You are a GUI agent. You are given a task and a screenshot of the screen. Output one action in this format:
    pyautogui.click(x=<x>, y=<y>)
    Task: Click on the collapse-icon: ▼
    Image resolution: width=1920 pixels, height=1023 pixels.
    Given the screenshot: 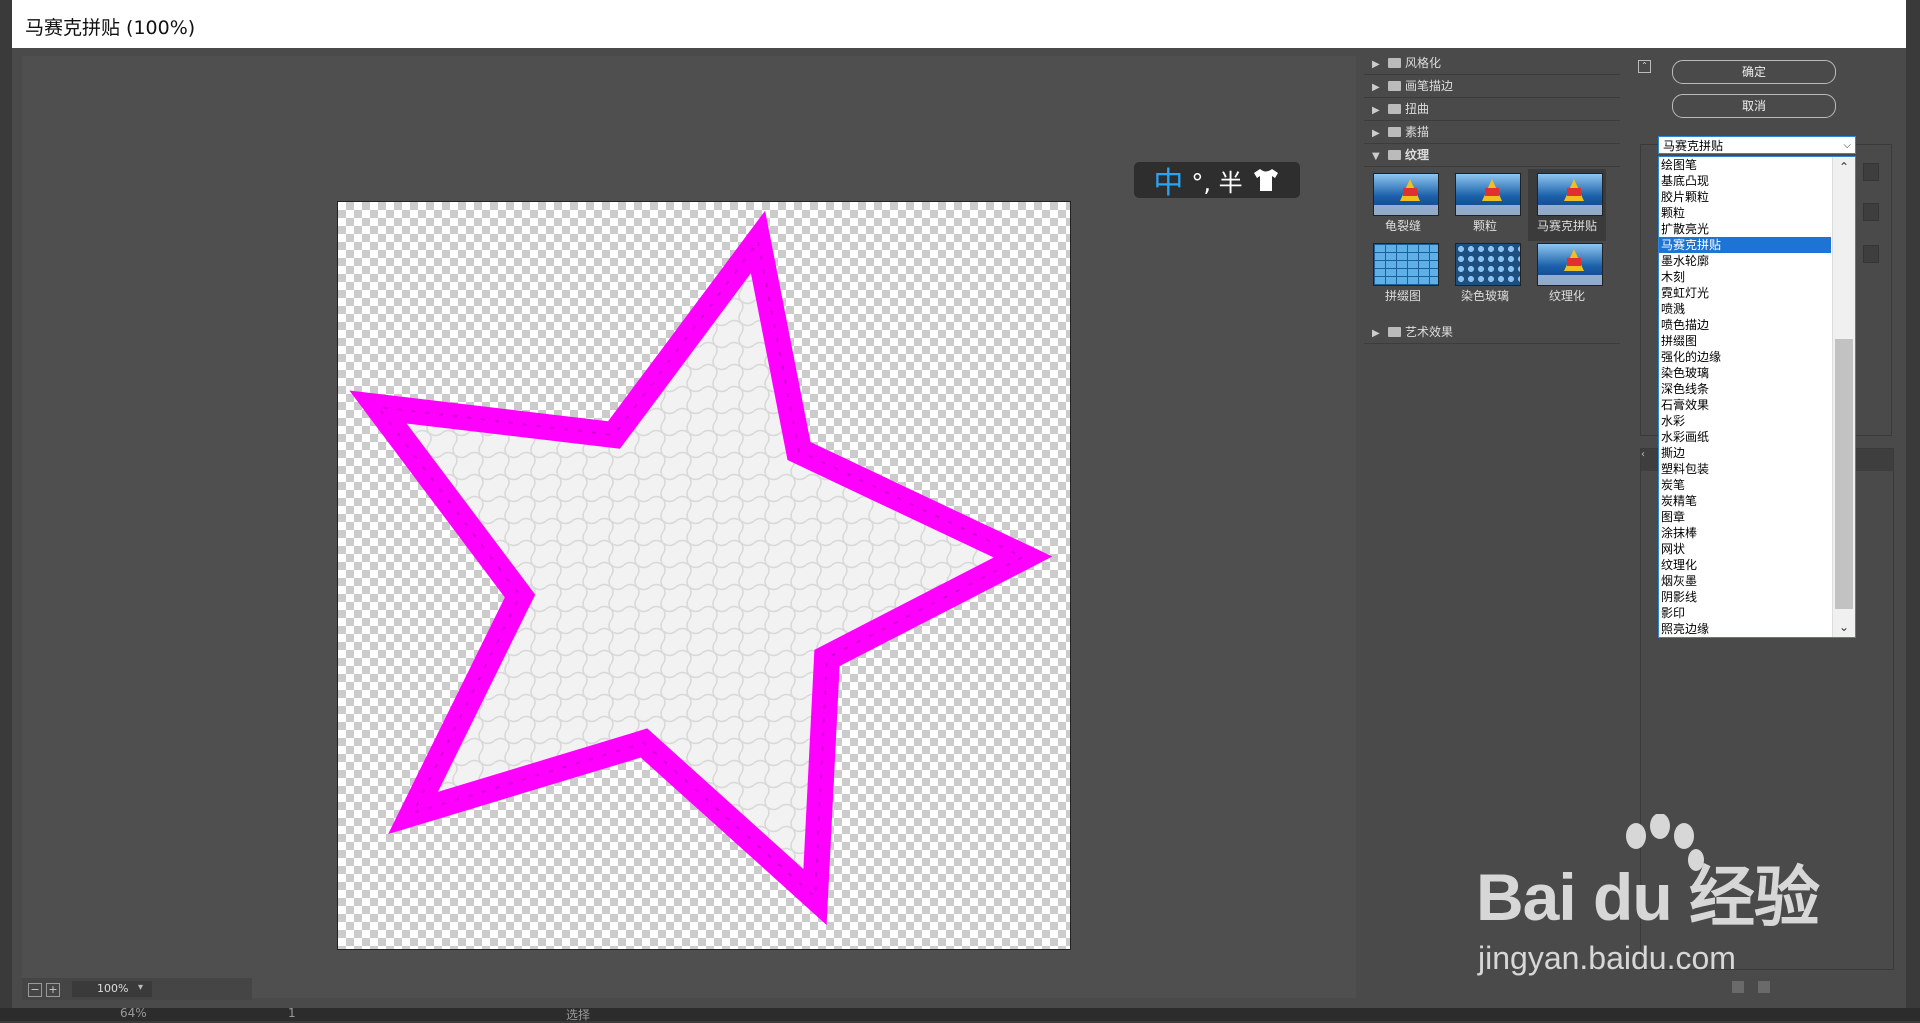 What is the action you would take?
    pyautogui.click(x=1376, y=156)
    